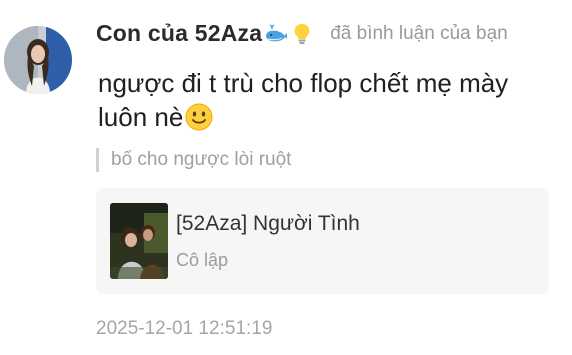  Describe the element at coordinates (97, 160) in the screenshot. I see `quote-bar` at that location.